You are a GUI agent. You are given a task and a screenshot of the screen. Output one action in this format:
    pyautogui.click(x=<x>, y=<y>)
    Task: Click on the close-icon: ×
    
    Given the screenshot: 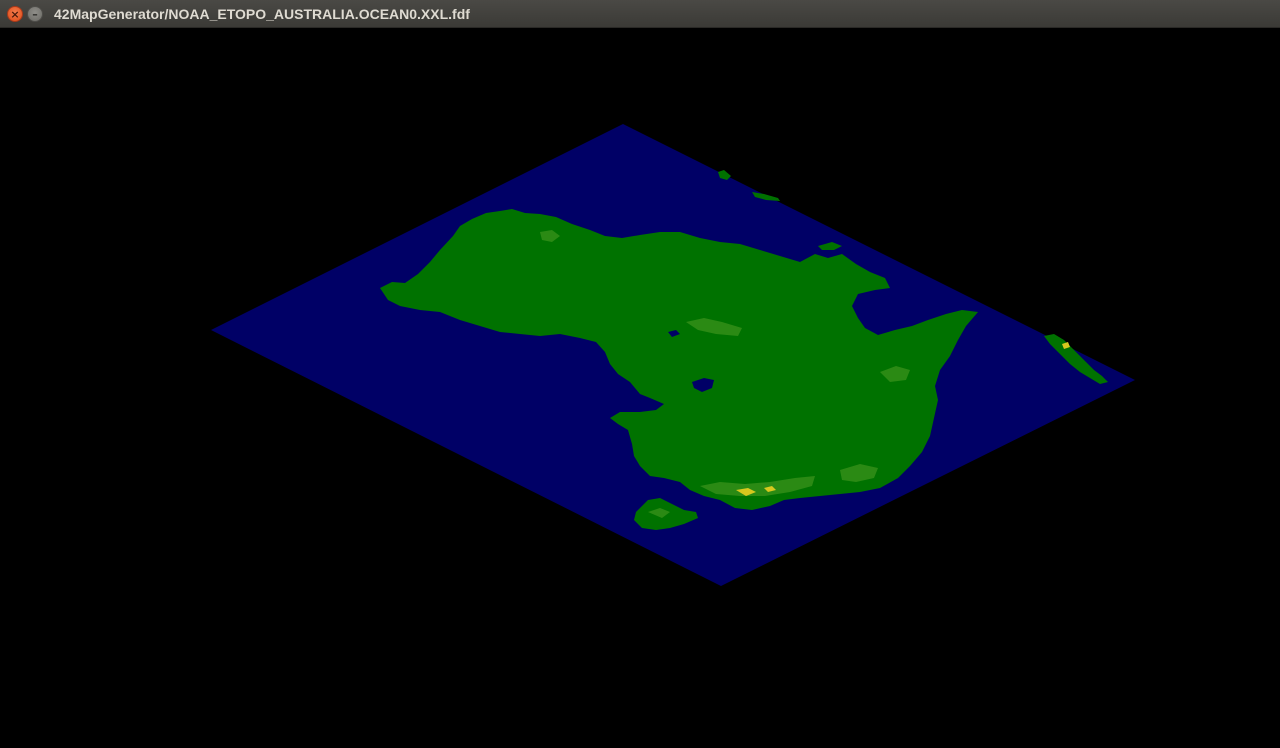 What is the action you would take?
    pyautogui.click(x=15, y=14)
    